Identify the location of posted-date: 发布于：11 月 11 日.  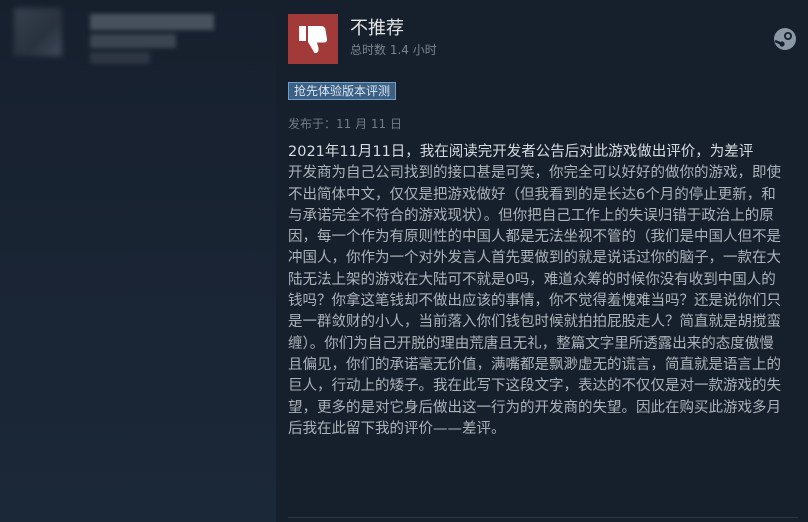
(345, 124).